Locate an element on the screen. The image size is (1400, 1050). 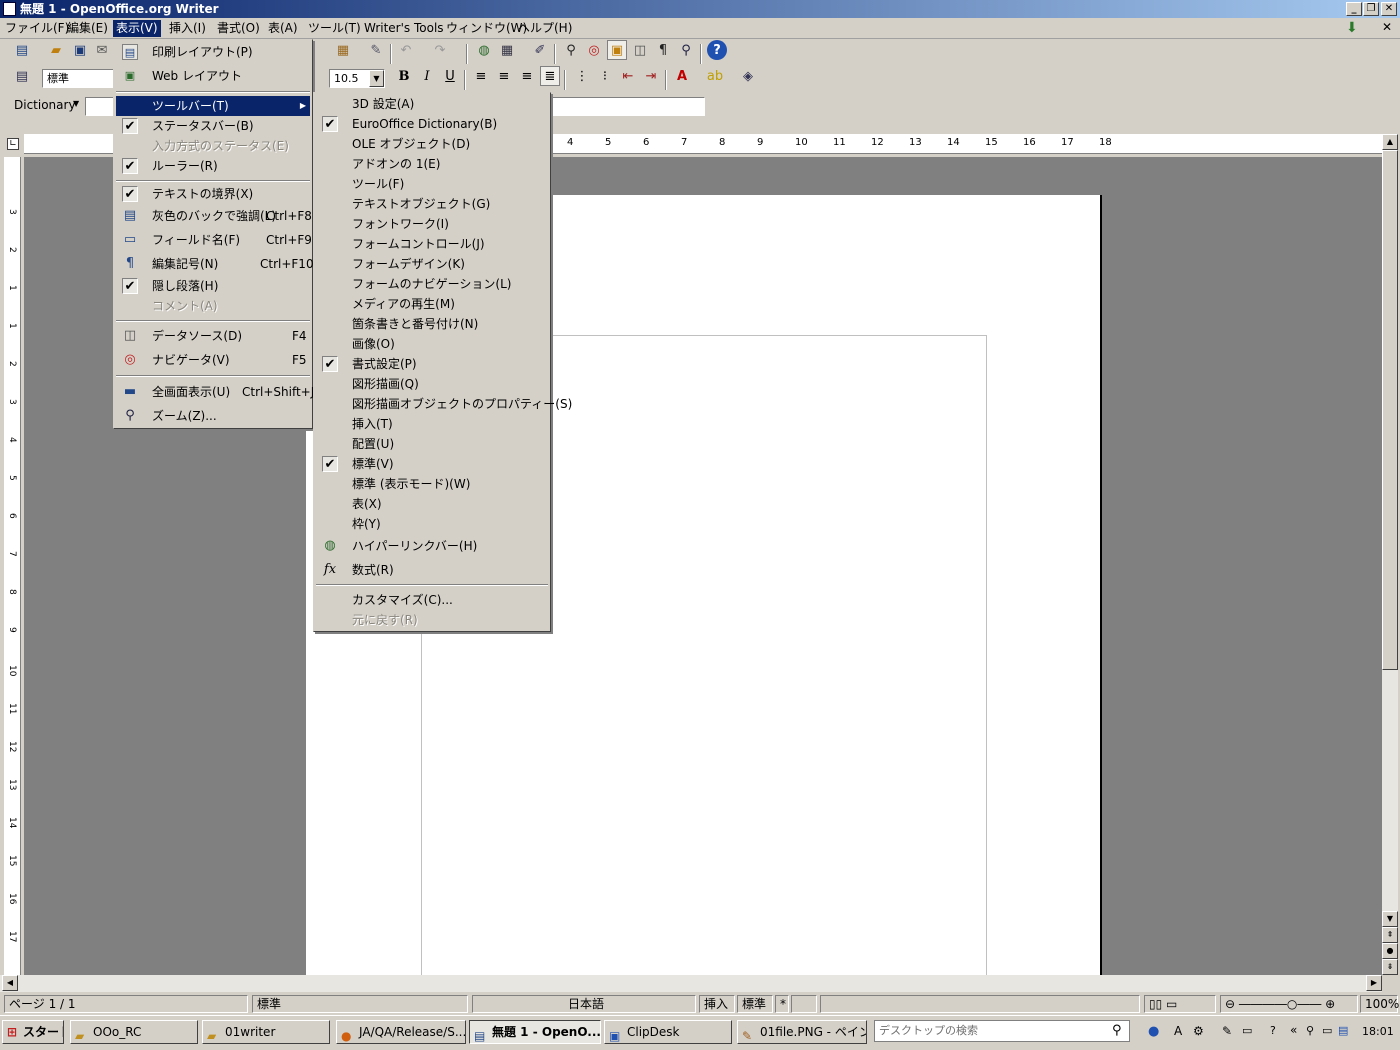
restore-button: ❐ is located at coordinates (1371, 9).